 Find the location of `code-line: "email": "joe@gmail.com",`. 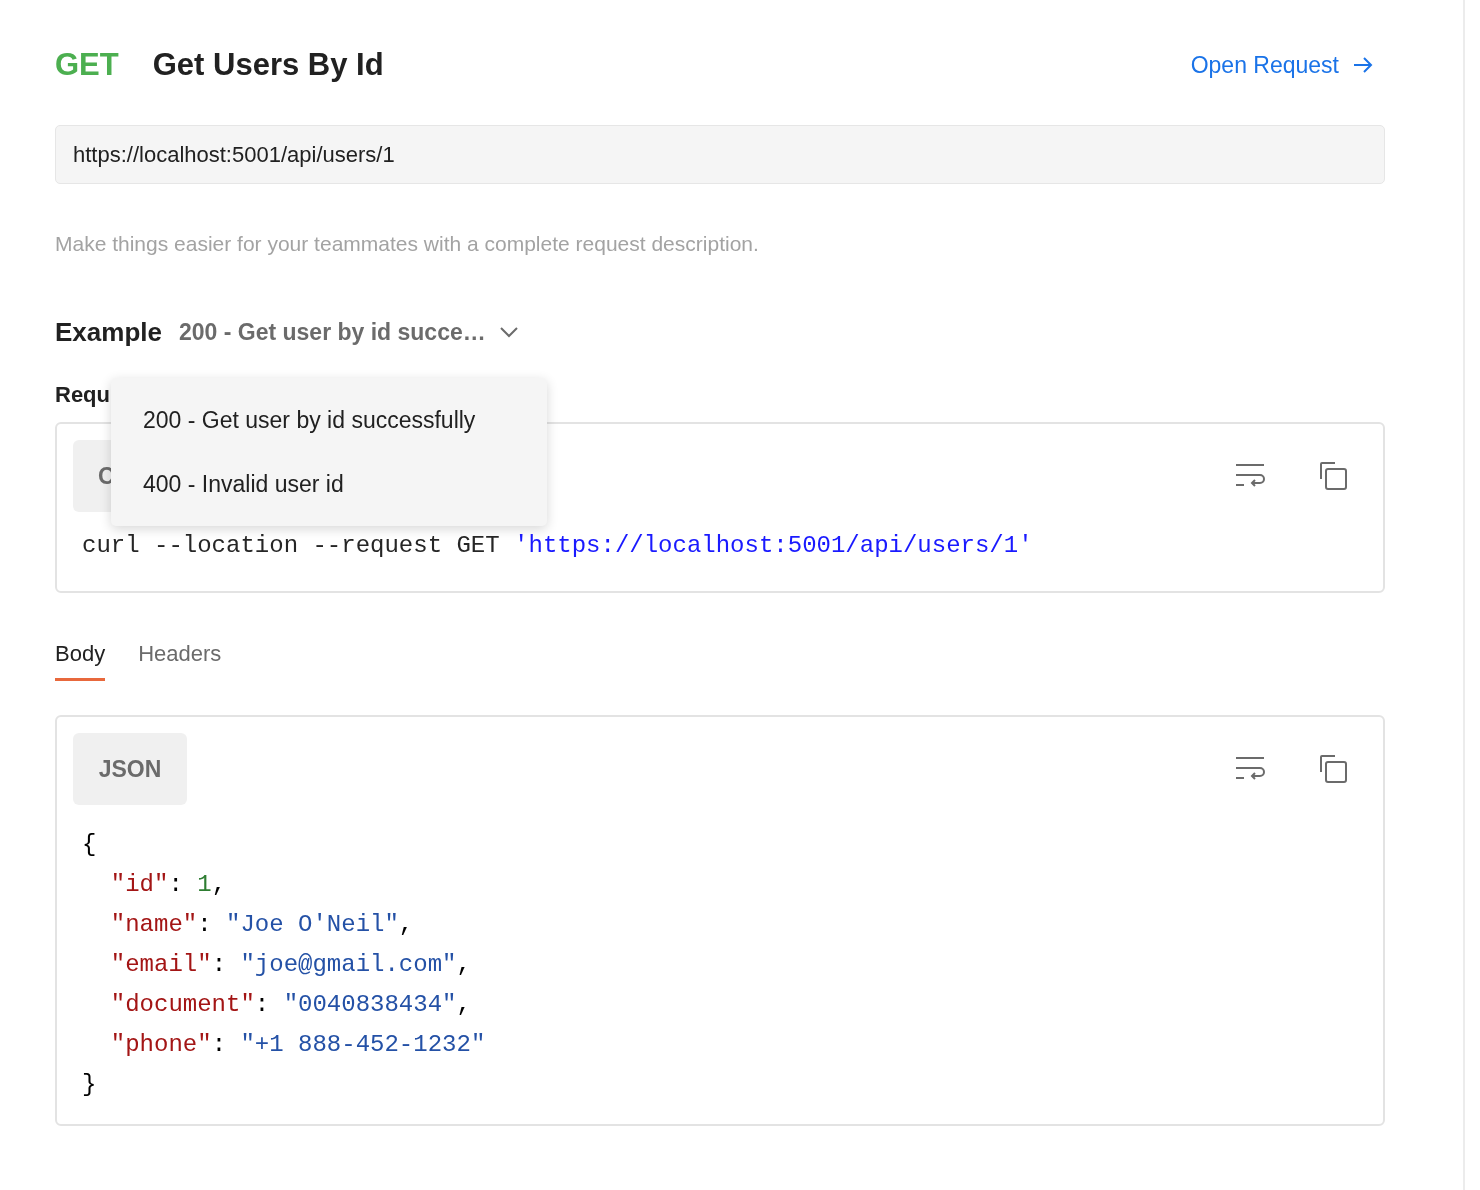

code-line: "email": "joe@gmail.com", is located at coordinates (290, 965).